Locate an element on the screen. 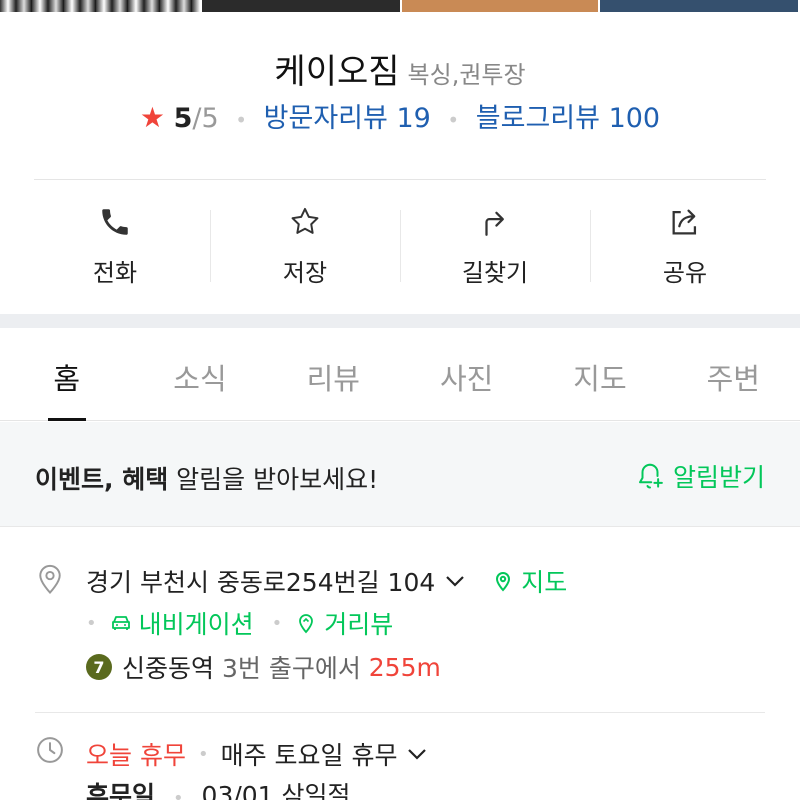  tab-map: 지도 is located at coordinates (599, 374).